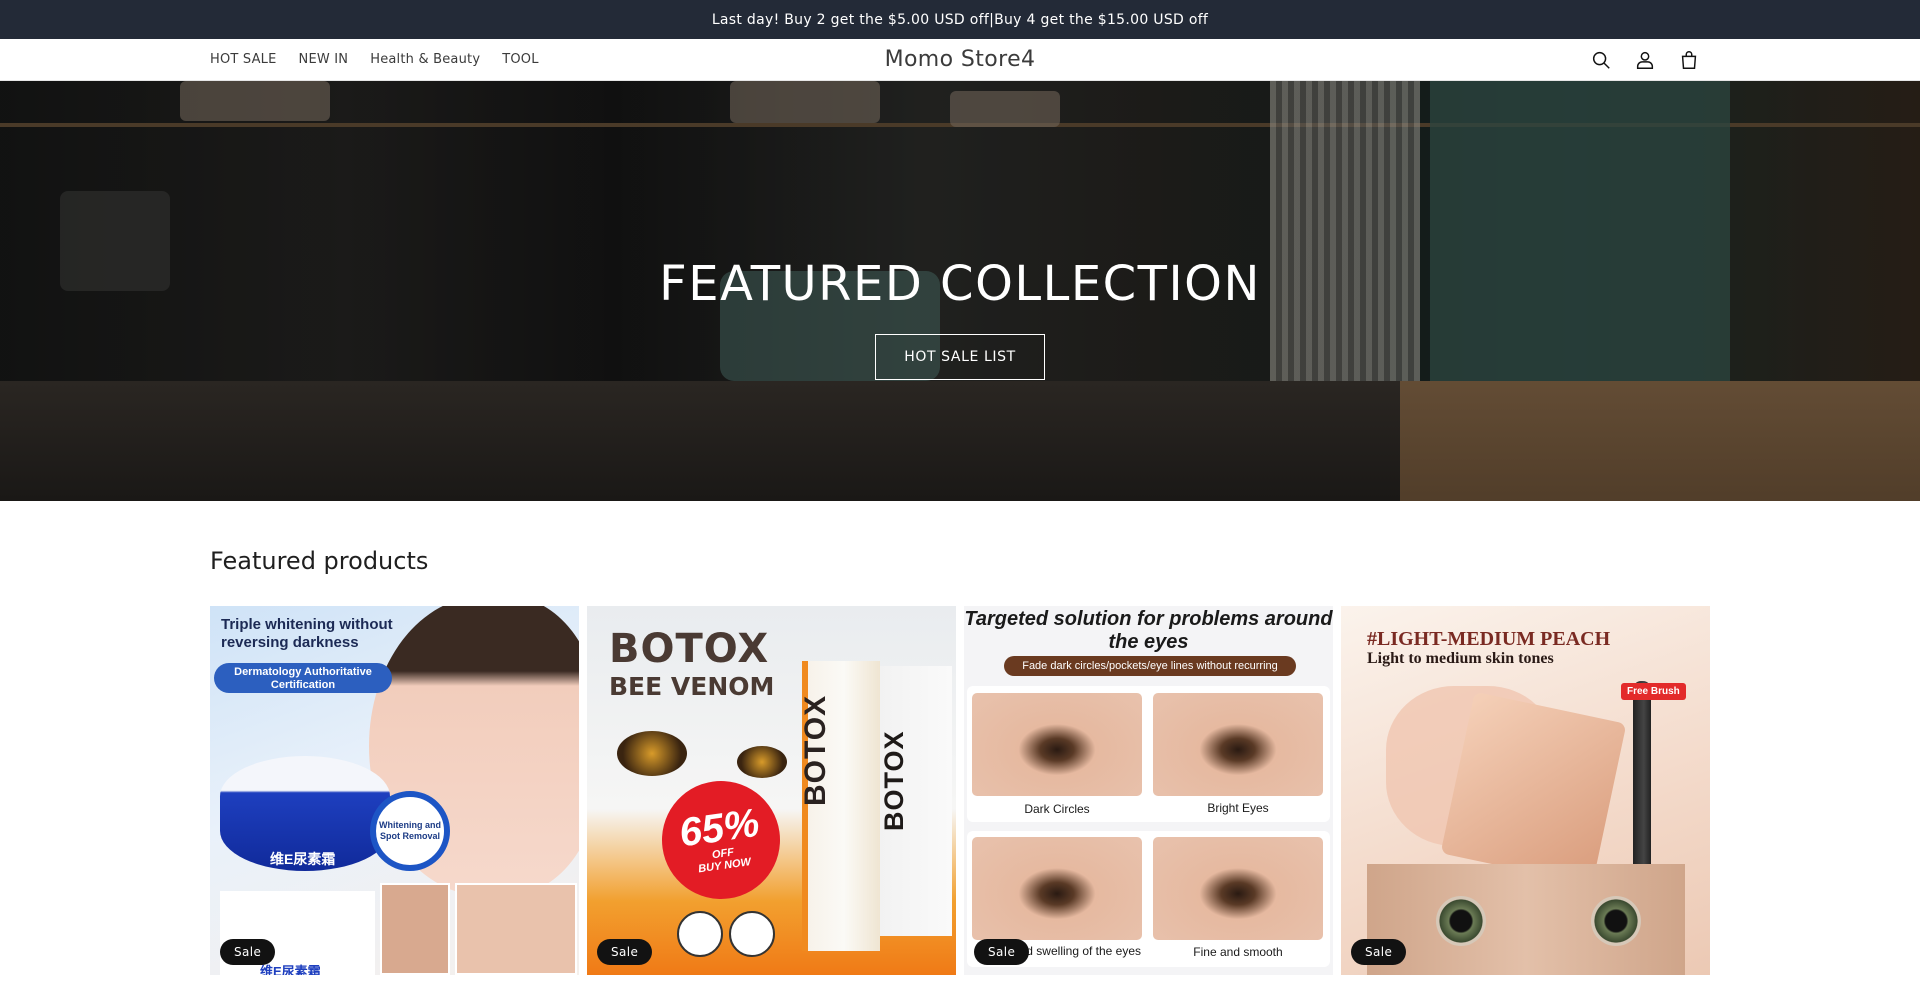 The image size is (1920, 993). I want to click on free-brush-tag: Free Brush, so click(1653, 691).